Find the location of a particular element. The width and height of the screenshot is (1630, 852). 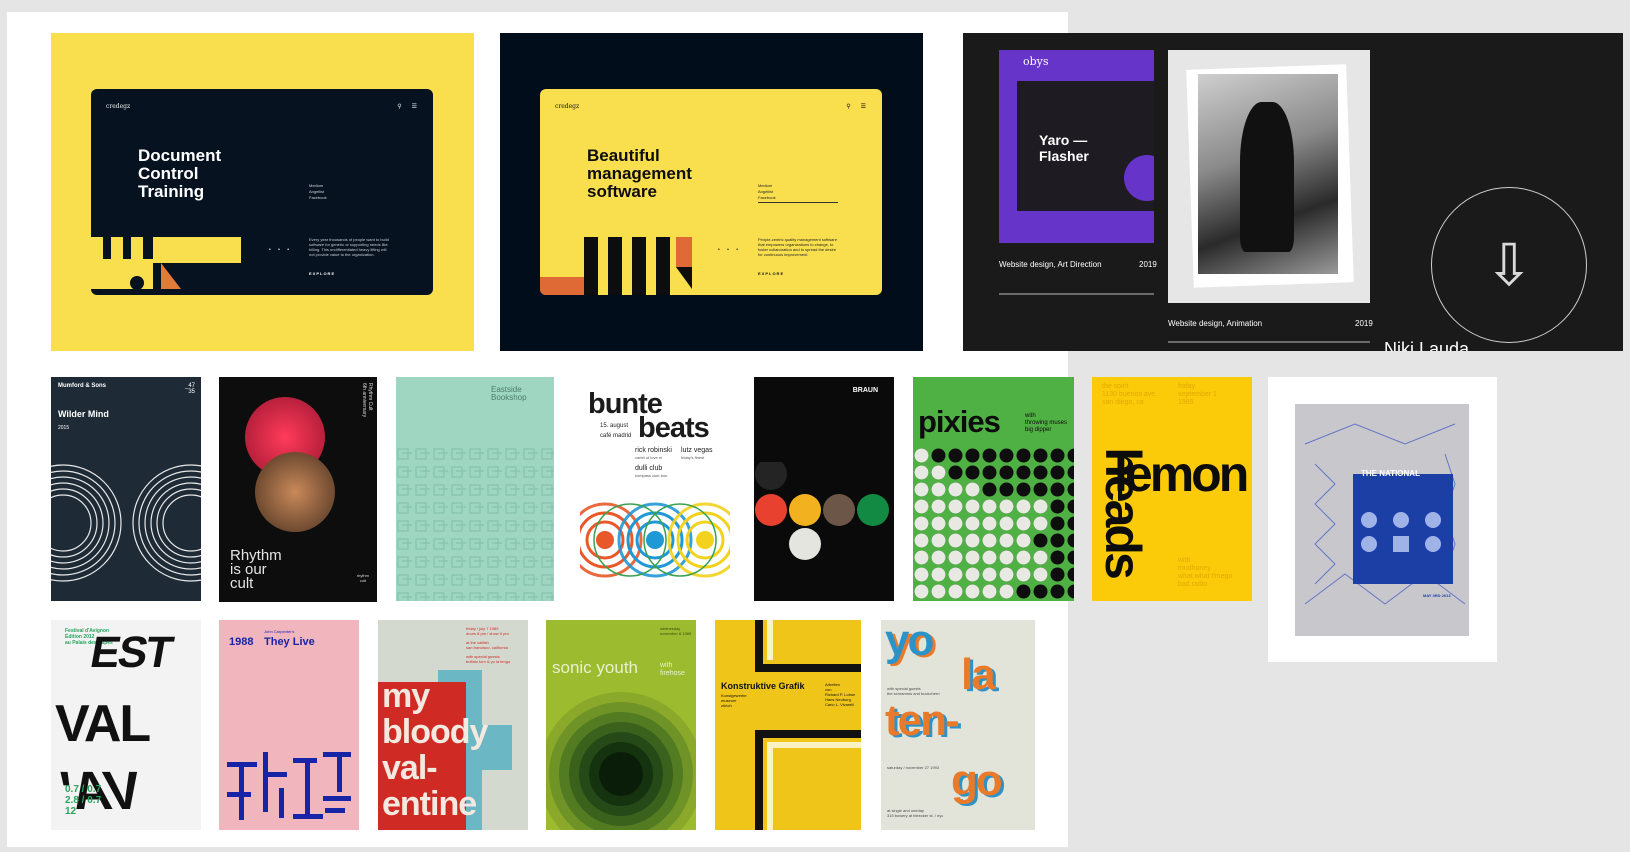

poster-pixies: pixies with throwing muses big dipper is located at coordinates (993, 489).